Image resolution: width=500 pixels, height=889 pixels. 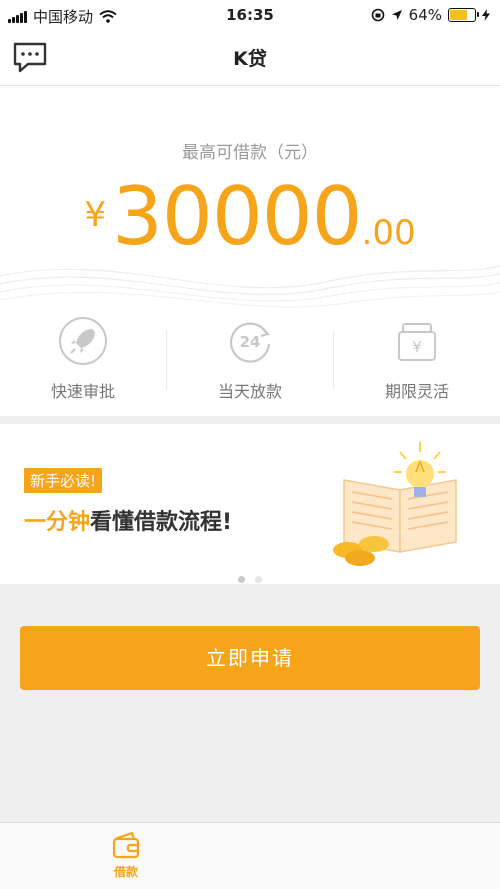 I want to click on 24h-icon: 24, so click(x=250, y=342).